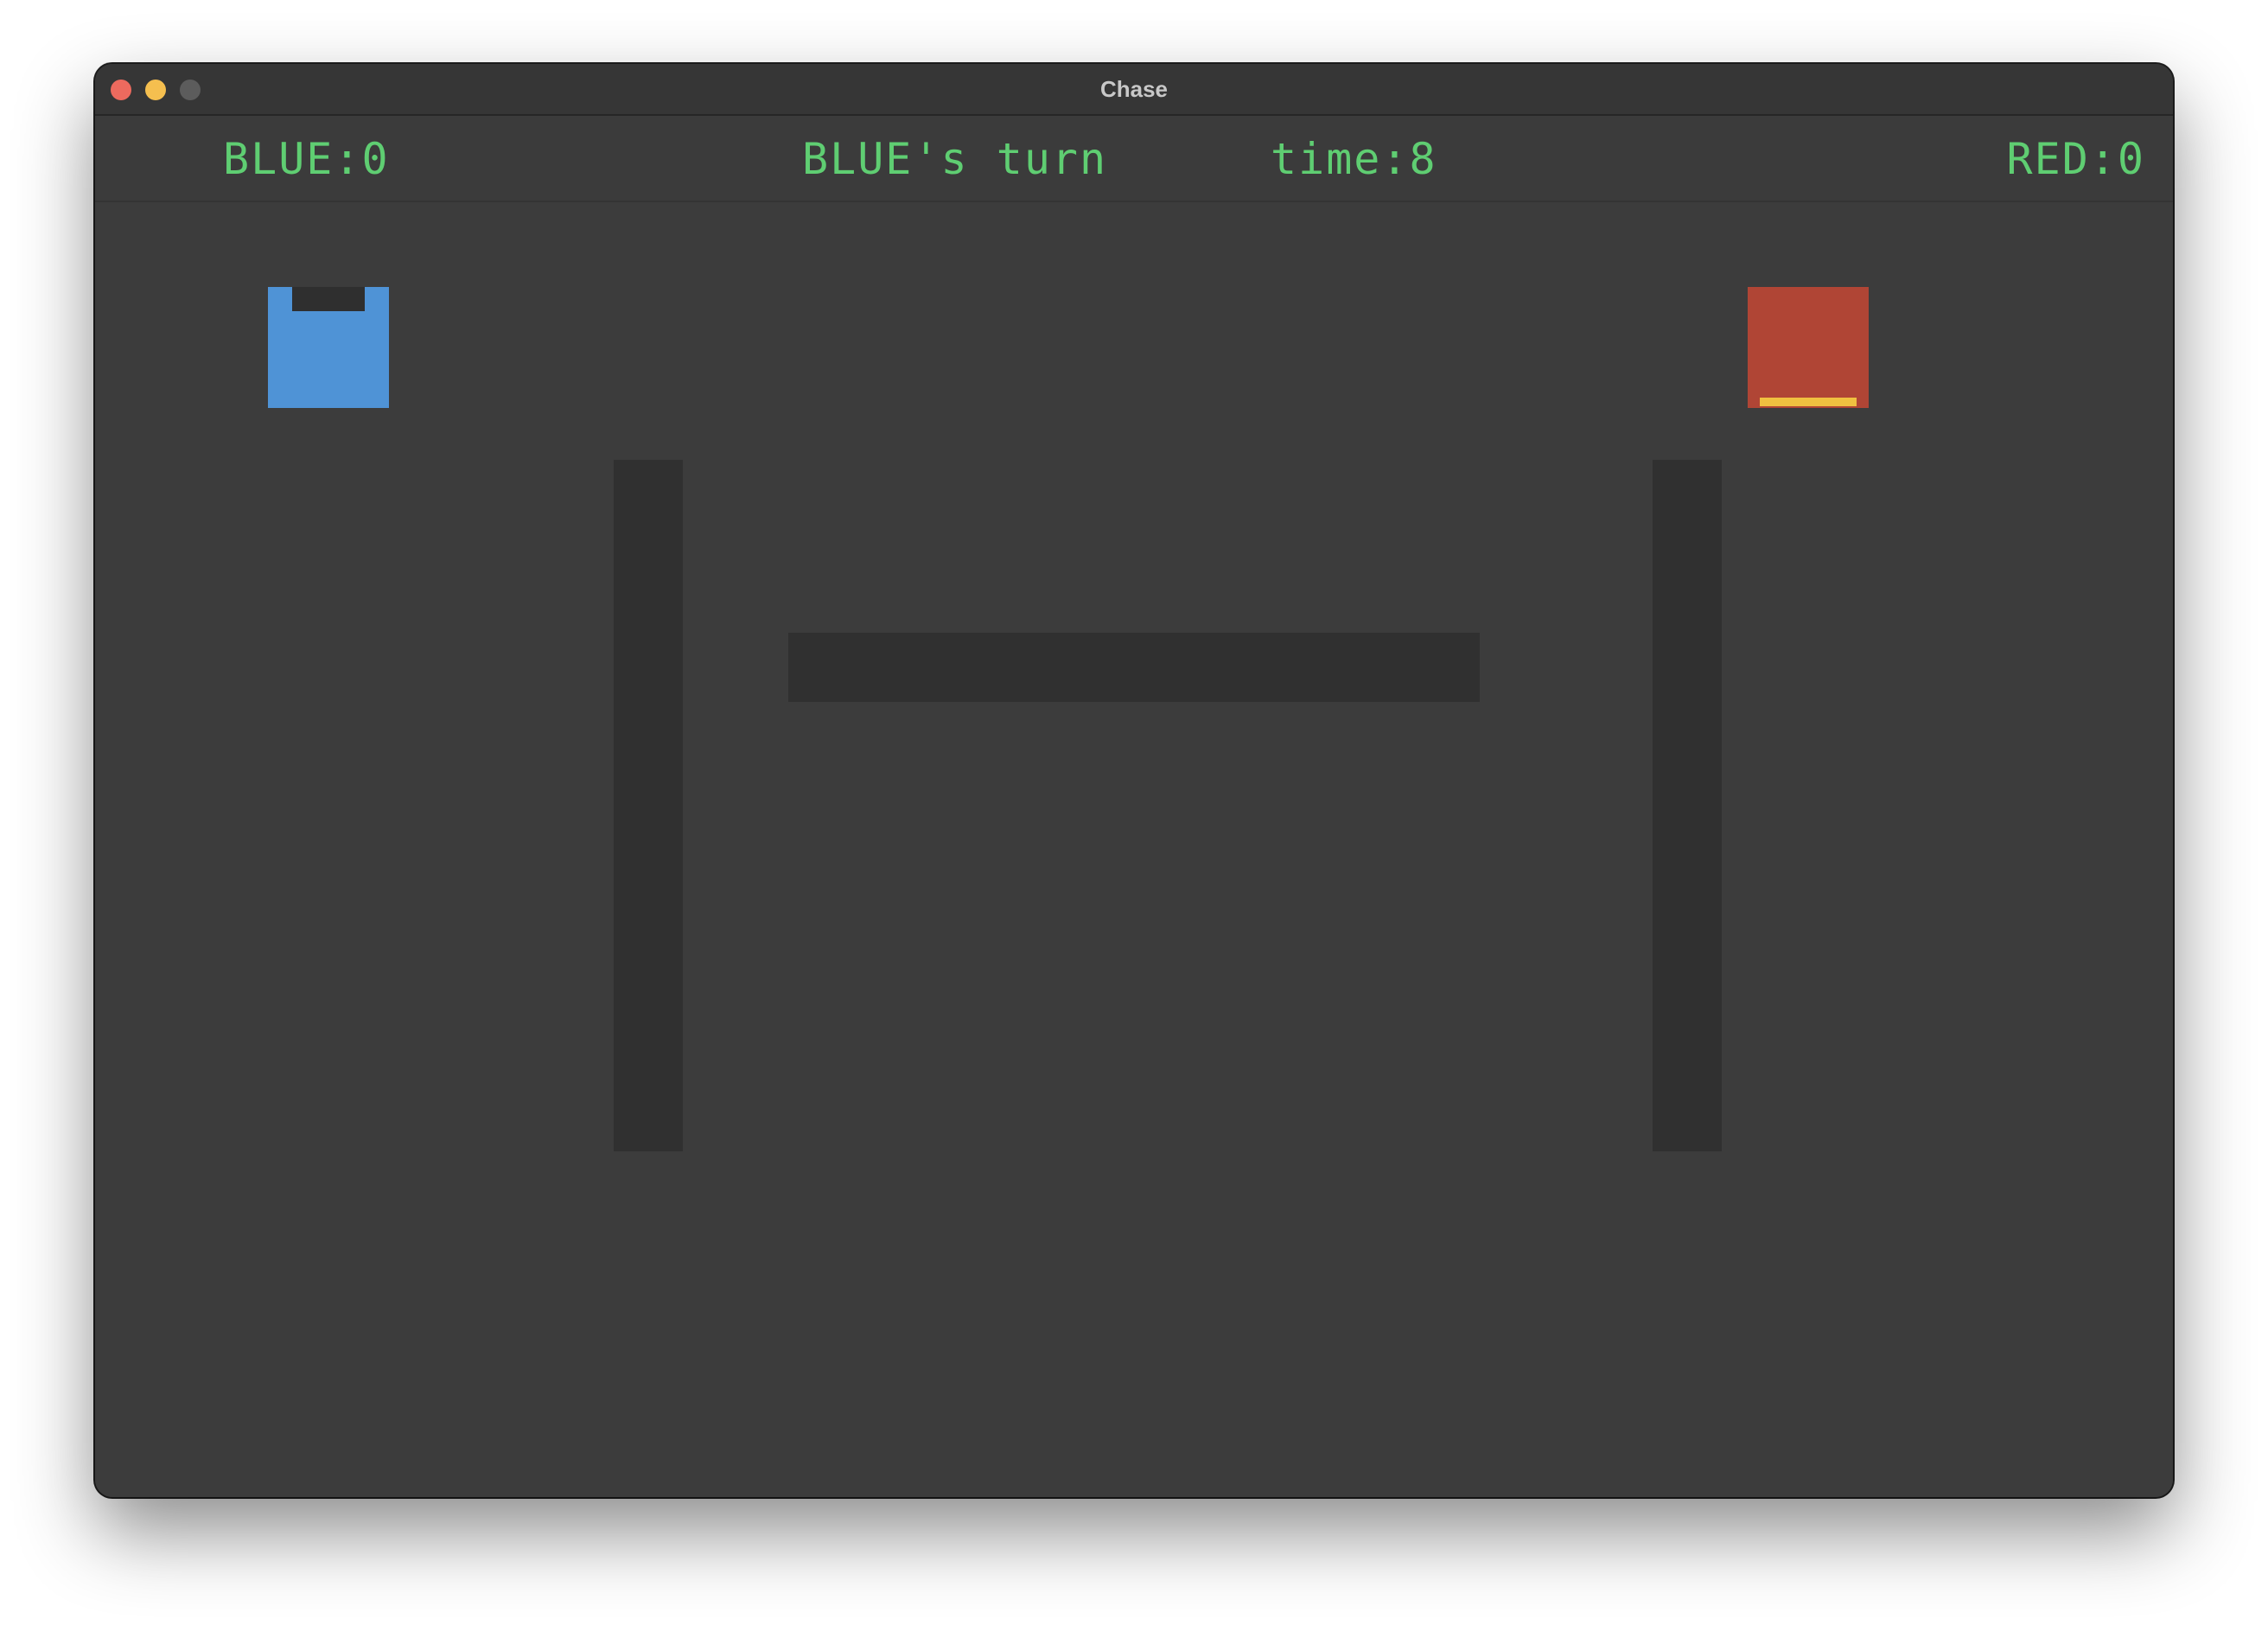  What do you see at coordinates (1808, 402) in the screenshot?
I see `red-player-facing-marker` at bounding box center [1808, 402].